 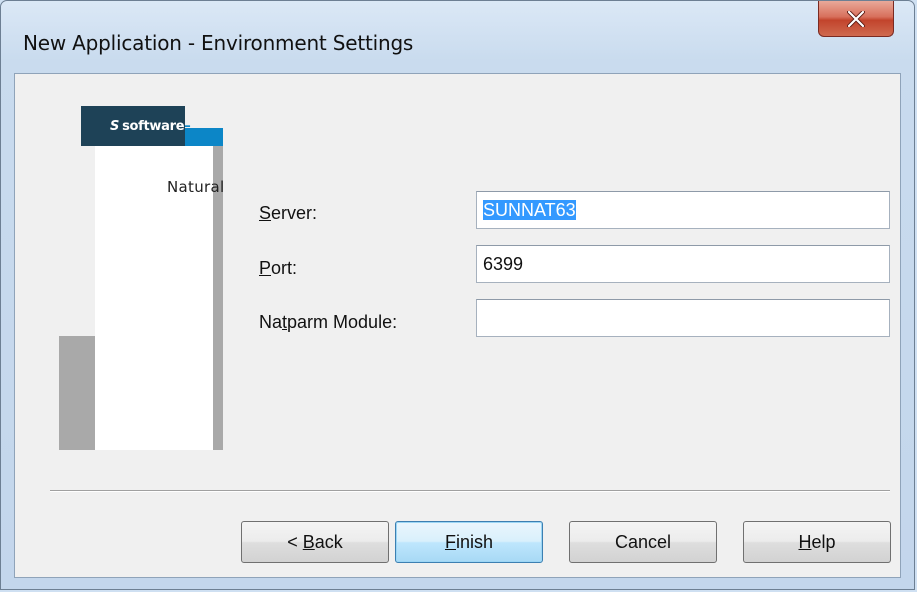 I want to click on logo-brand-text: Ssoftware–, so click(x=150, y=126).